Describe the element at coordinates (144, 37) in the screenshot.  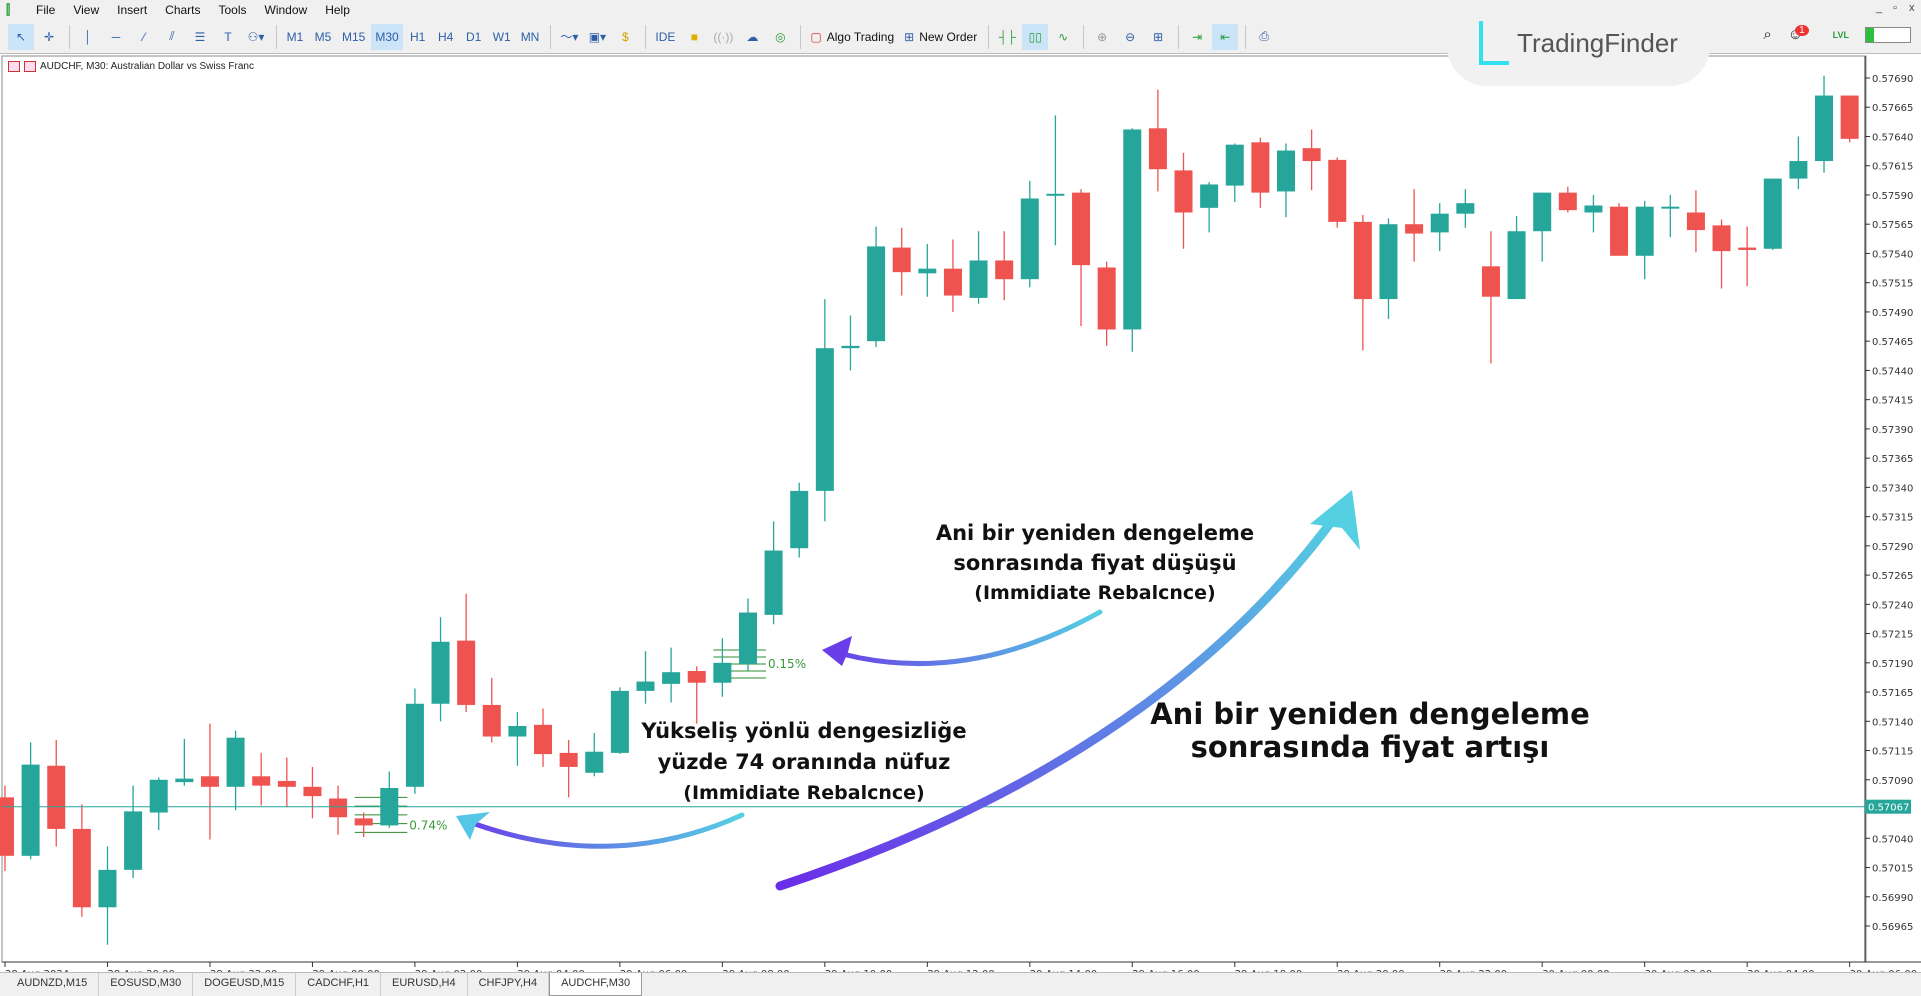
I see `trendline-icon: ⁄` at that location.